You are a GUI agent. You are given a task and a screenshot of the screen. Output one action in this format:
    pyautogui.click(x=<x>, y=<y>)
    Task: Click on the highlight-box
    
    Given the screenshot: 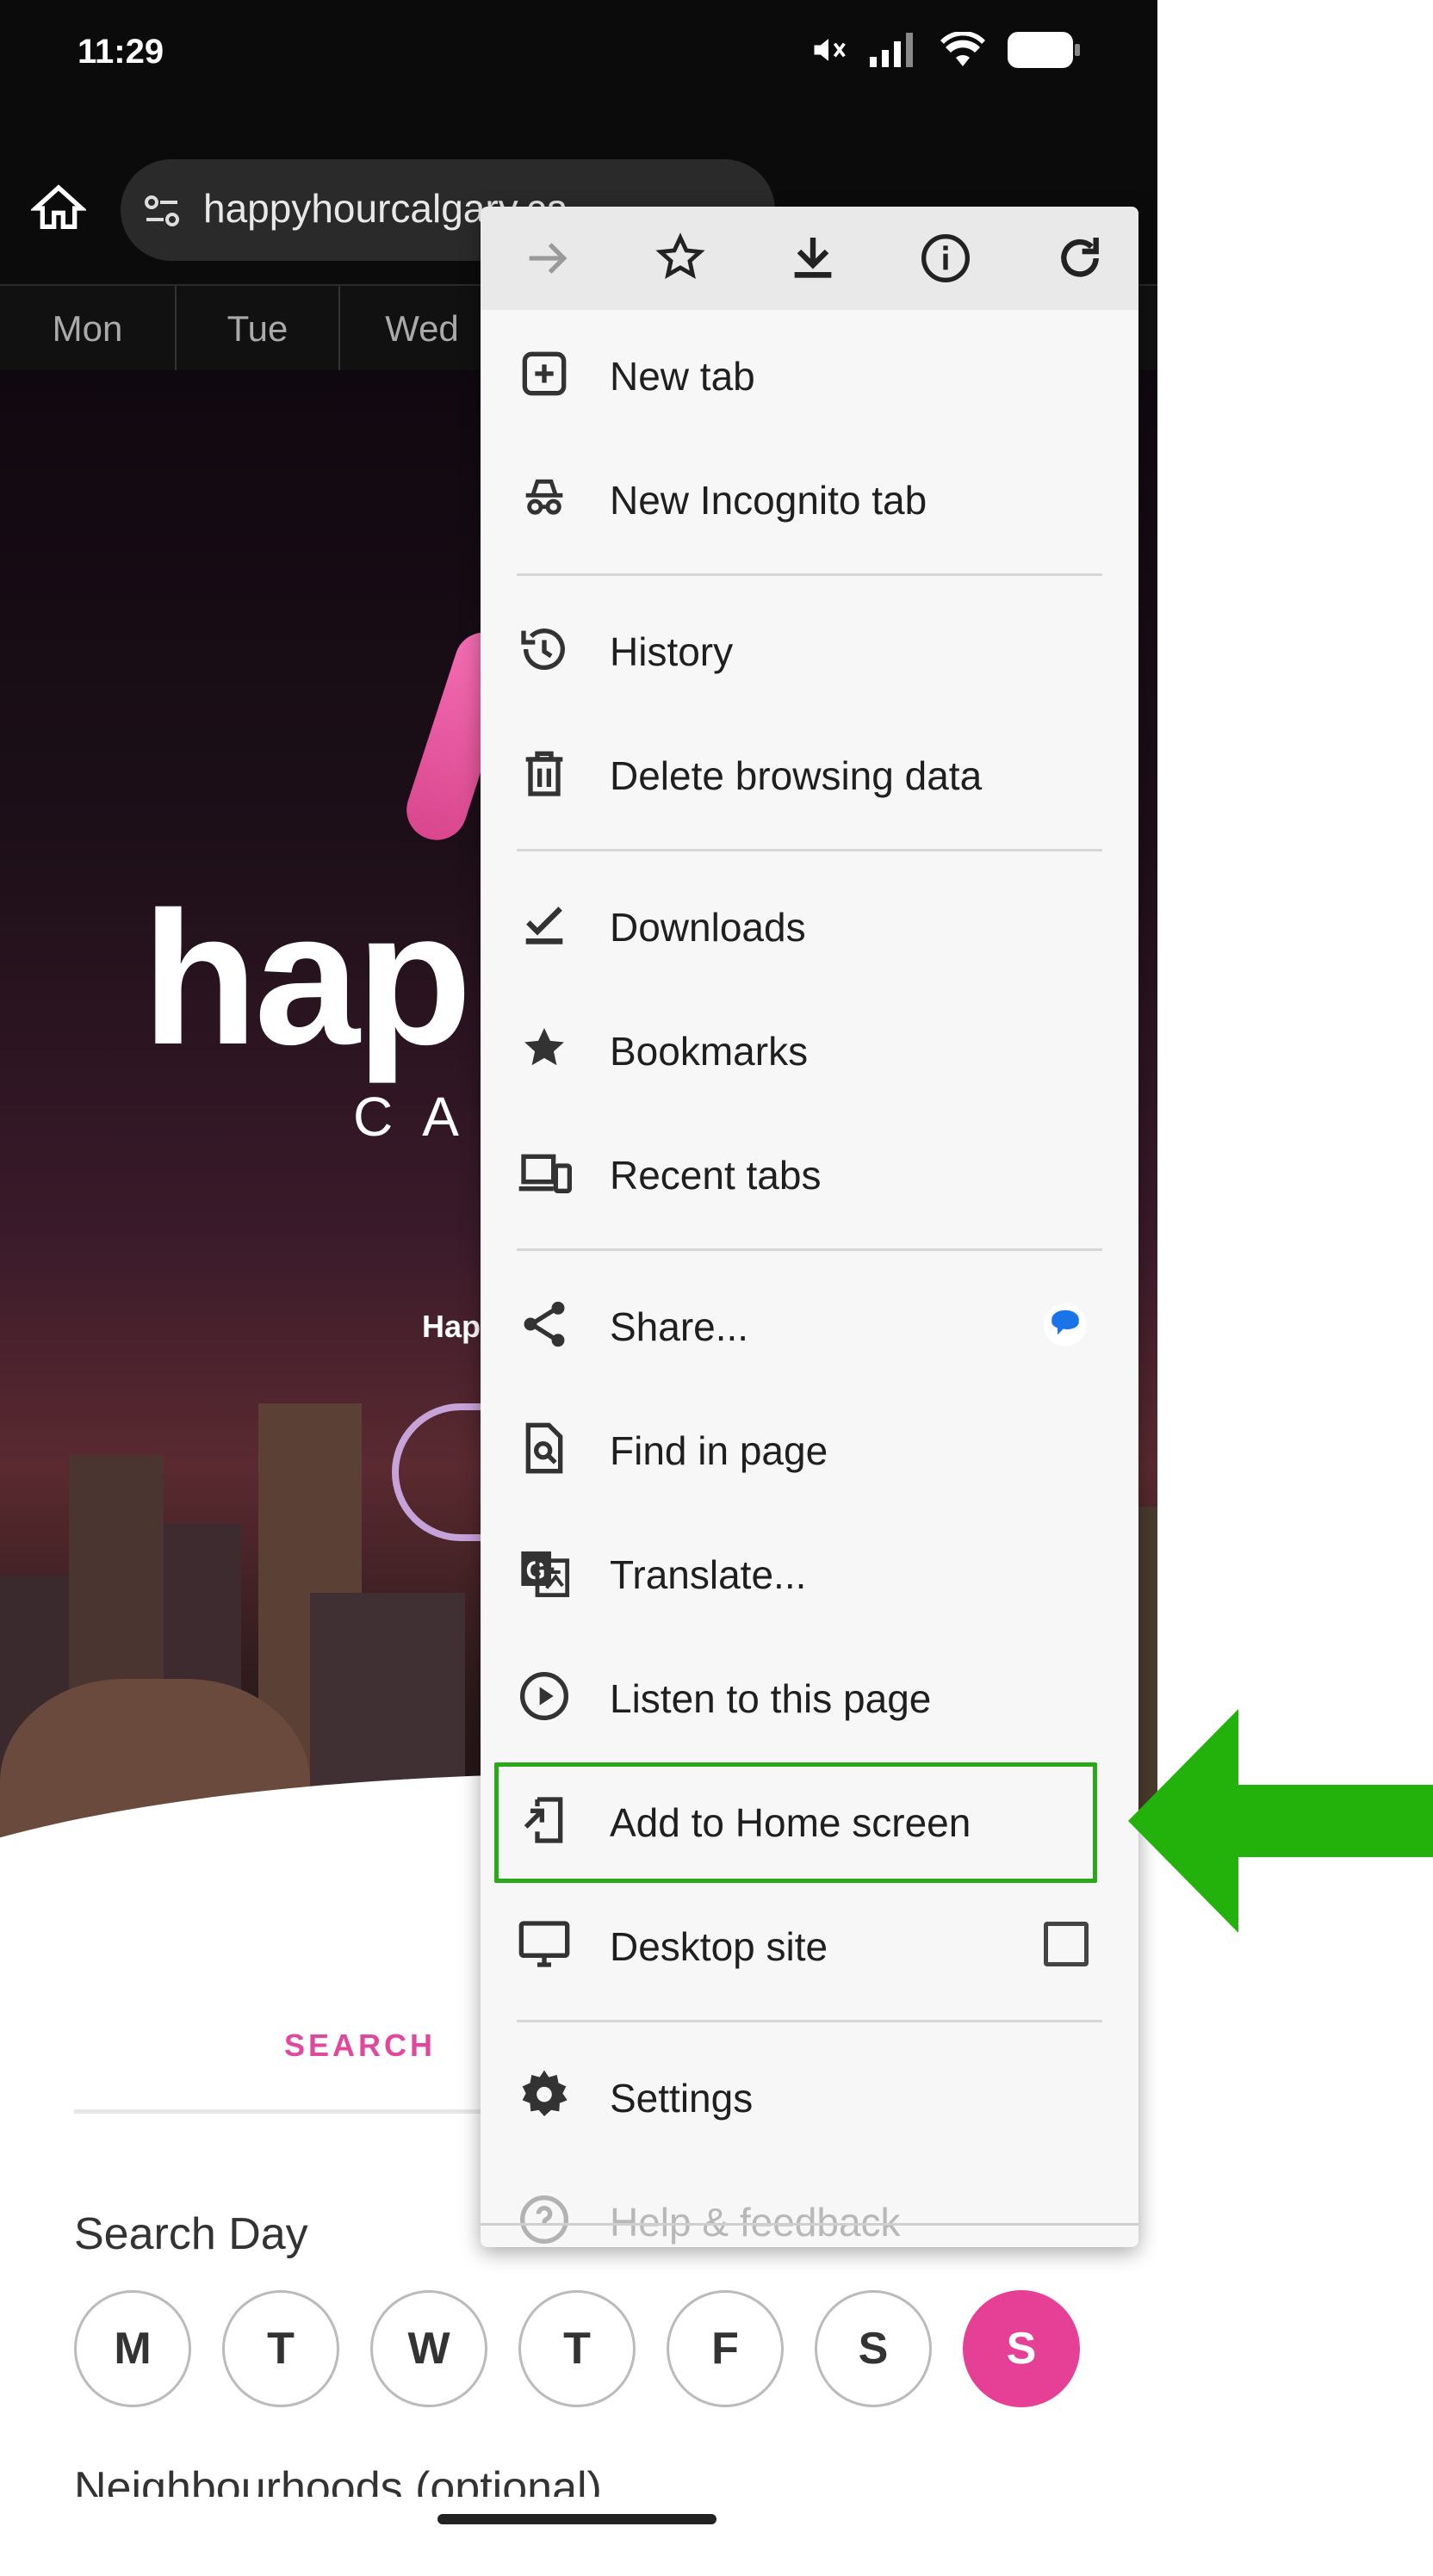 What is the action you would take?
    pyautogui.click(x=795, y=1822)
    